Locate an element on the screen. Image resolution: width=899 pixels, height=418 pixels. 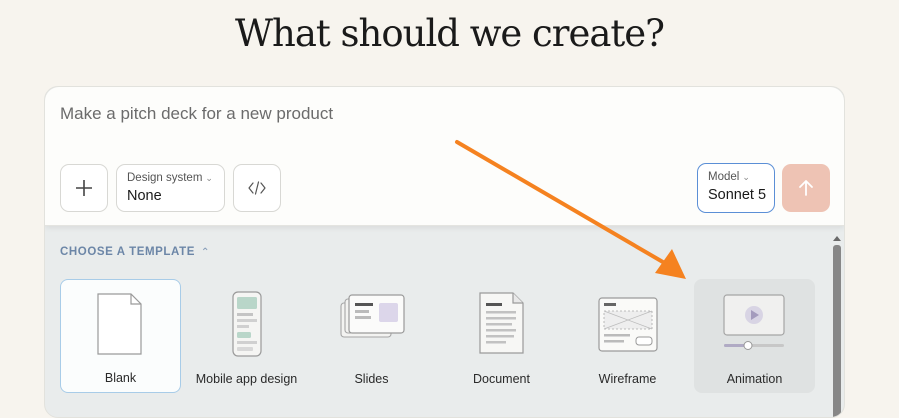
template-label: Blank is located at coordinates (120, 378).